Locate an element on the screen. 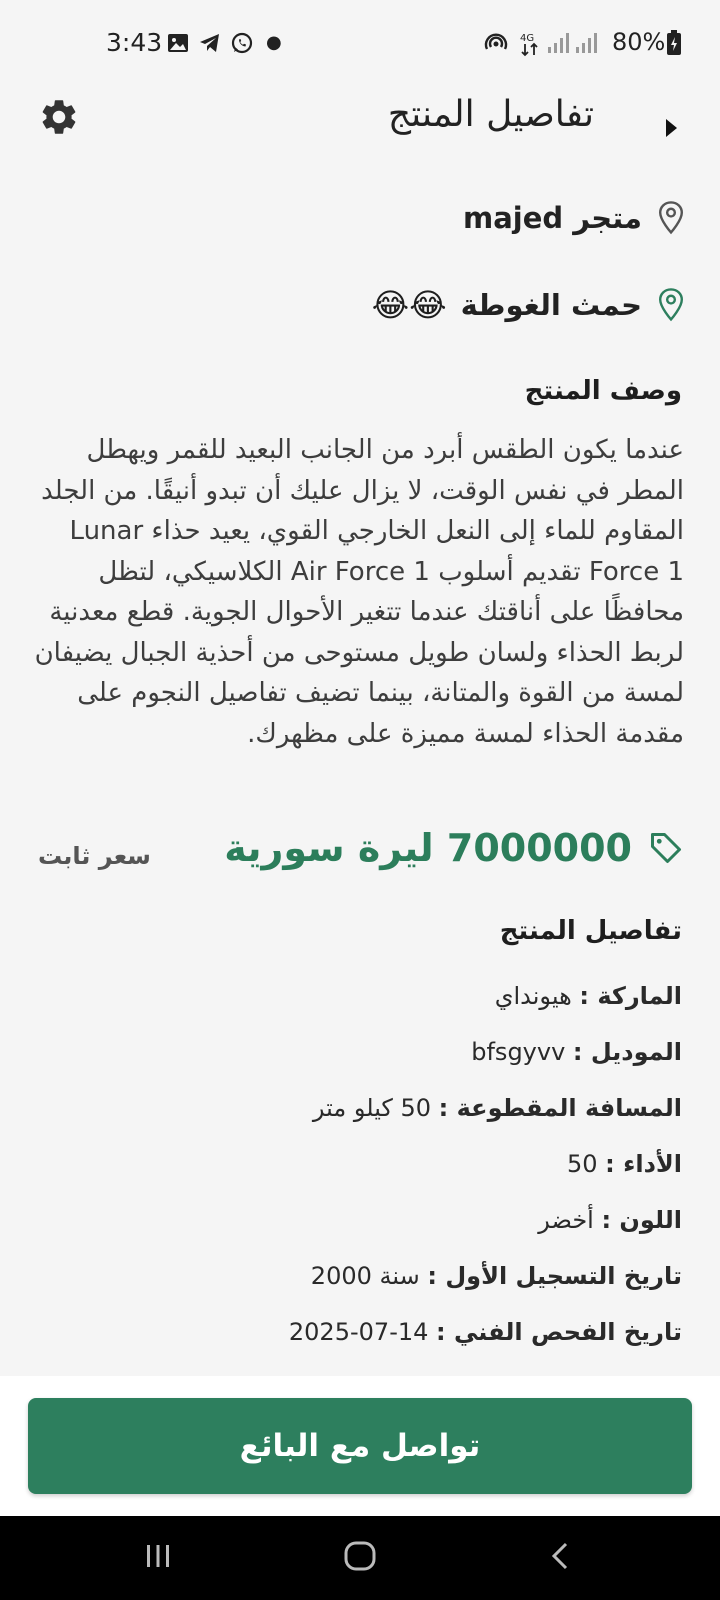 Image resolution: width=720 pixels, height=1600 pixels. signal-2-icon is located at coordinates (586, 43).